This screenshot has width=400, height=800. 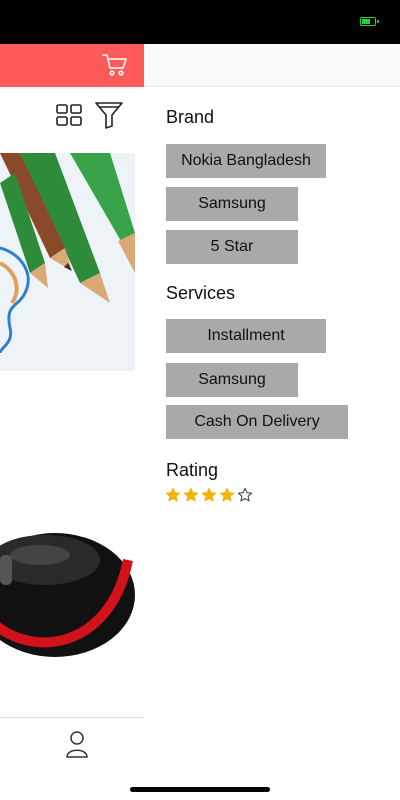 I want to click on status-bar, so click(x=200, y=22).